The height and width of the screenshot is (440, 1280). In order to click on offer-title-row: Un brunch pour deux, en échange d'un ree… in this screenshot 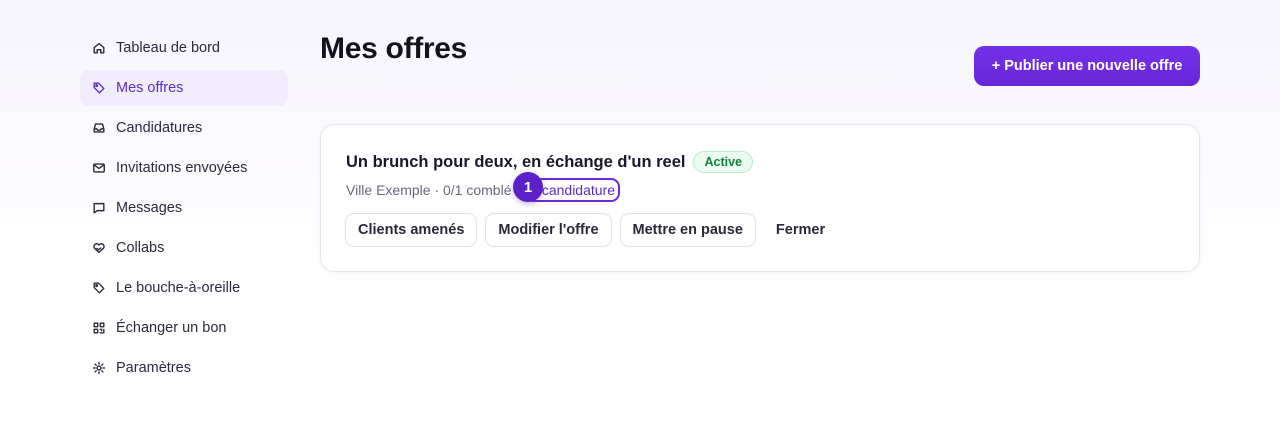, I will do `click(549, 162)`.